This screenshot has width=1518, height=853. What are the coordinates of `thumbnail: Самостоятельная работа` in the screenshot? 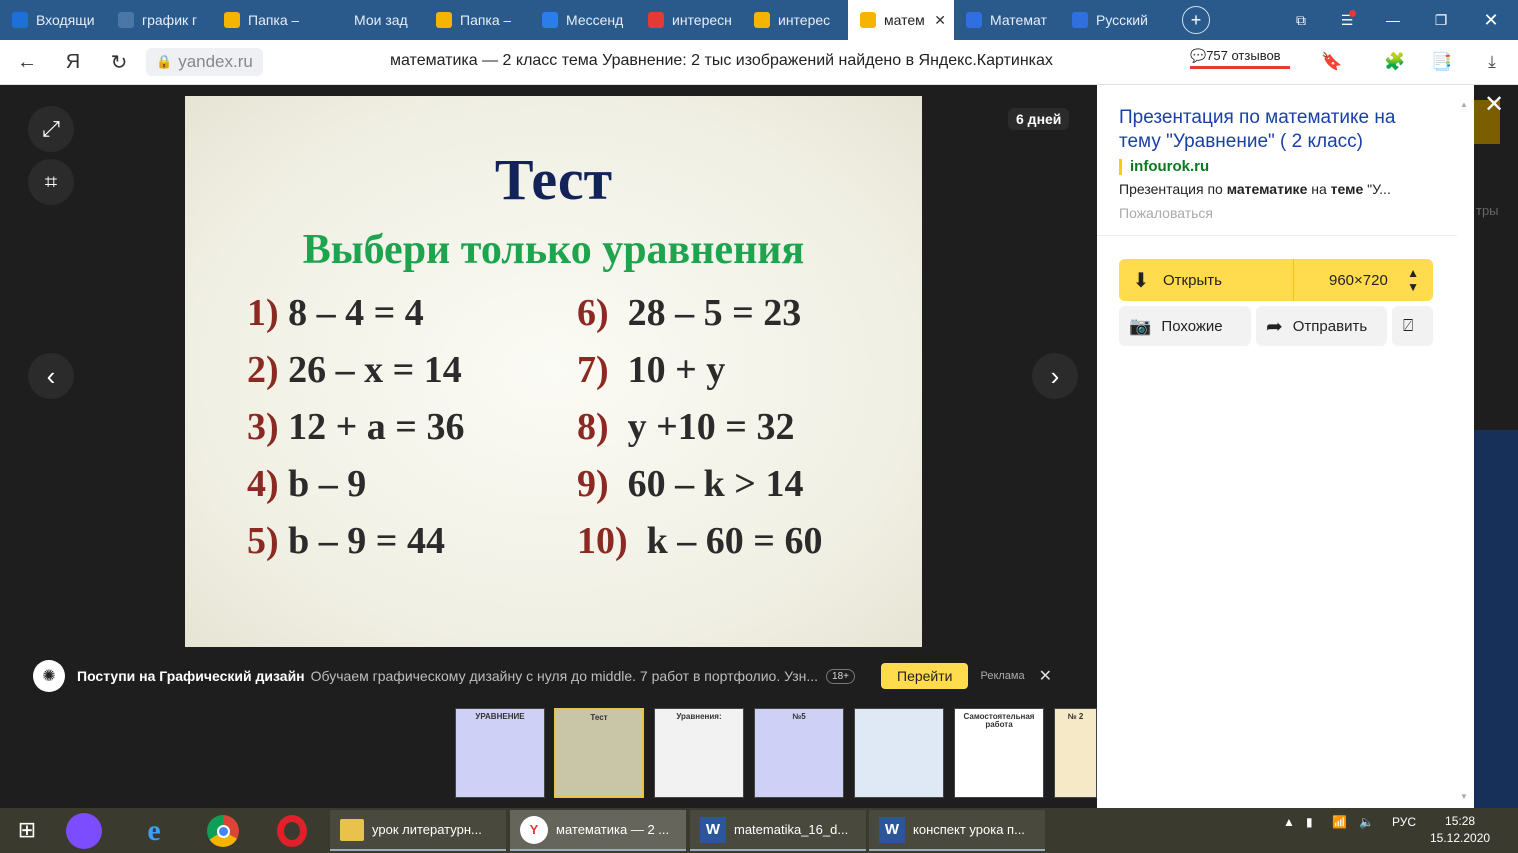 It's located at (999, 753).